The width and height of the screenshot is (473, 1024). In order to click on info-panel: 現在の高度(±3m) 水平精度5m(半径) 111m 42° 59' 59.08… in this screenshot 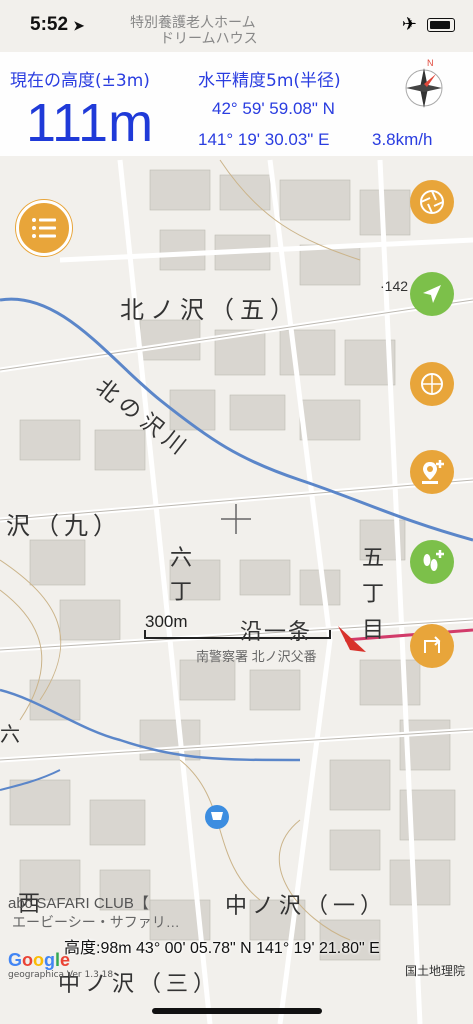, I will do `click(236, 104)`.